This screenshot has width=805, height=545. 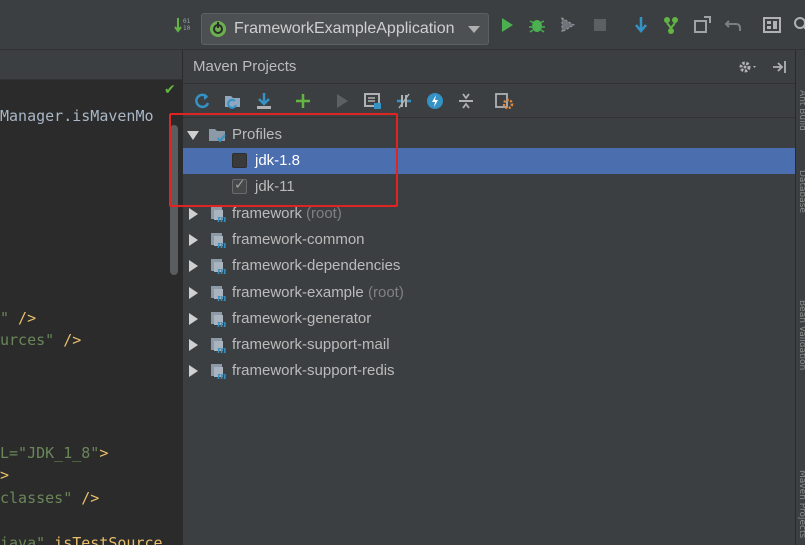 I want to click on hide-panel-icon, so click(x=780, y=69).